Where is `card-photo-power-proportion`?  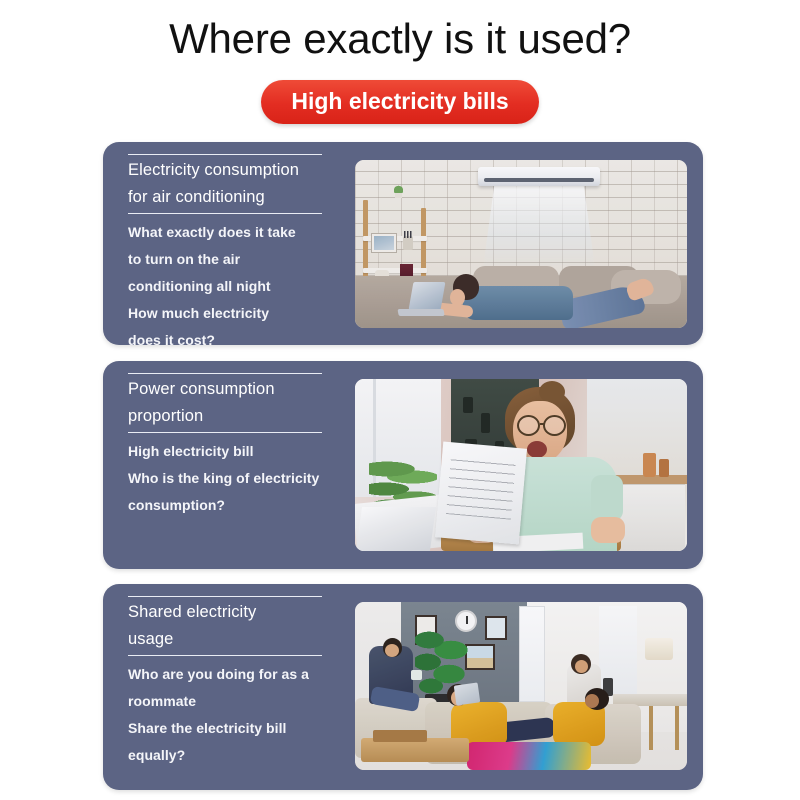 card-photo-power-proportion is located at coordinates (521, 465).